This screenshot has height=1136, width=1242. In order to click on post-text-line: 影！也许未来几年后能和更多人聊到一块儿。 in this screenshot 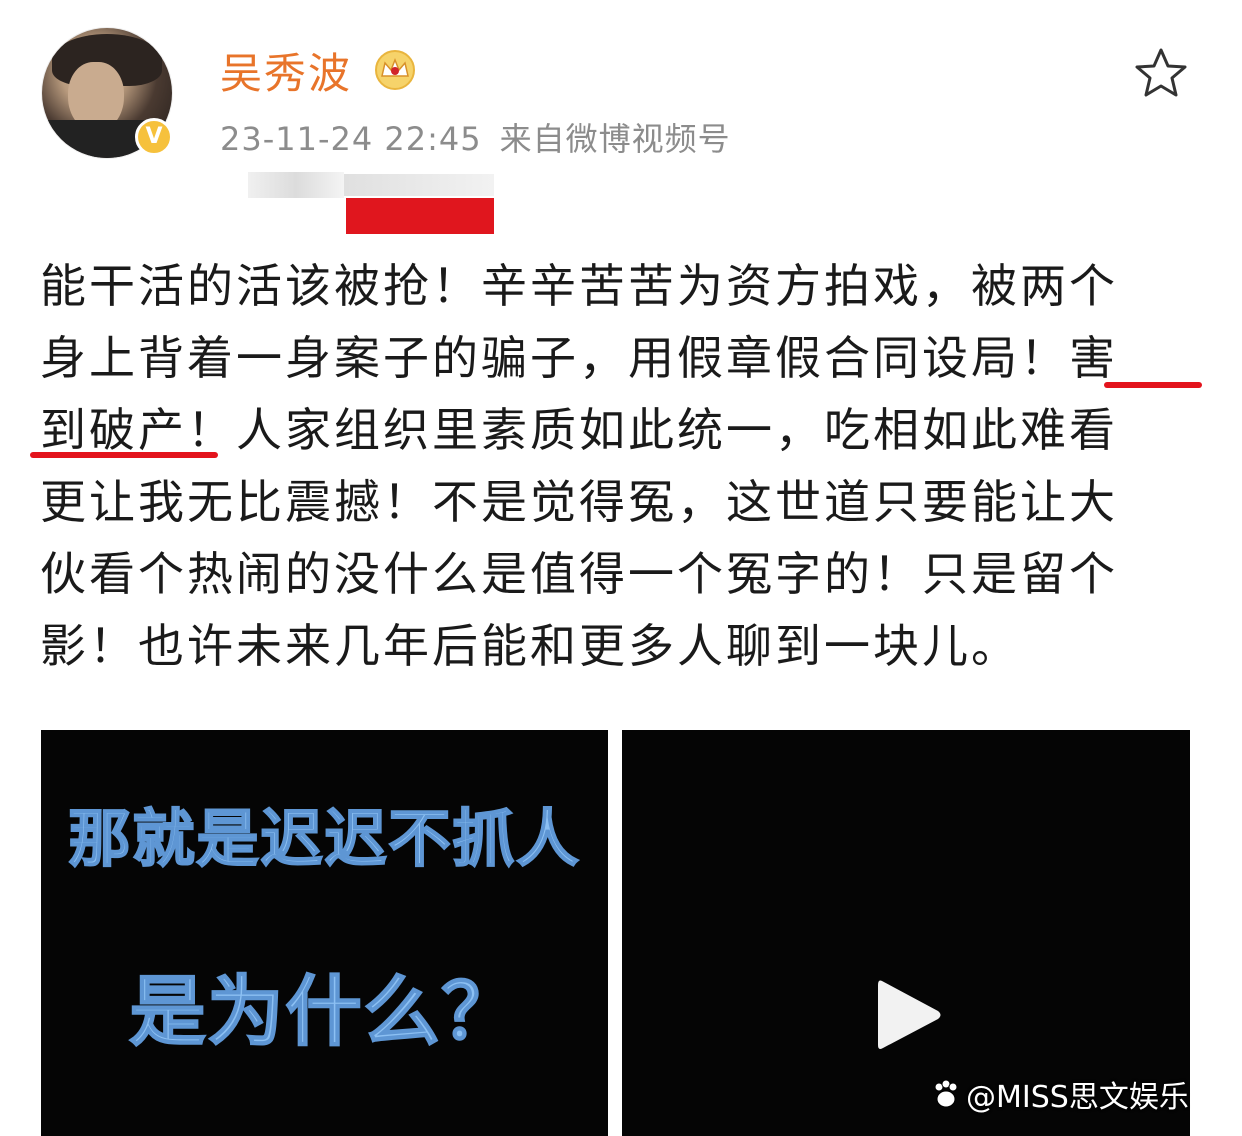, I will do `click(530, 646)`.